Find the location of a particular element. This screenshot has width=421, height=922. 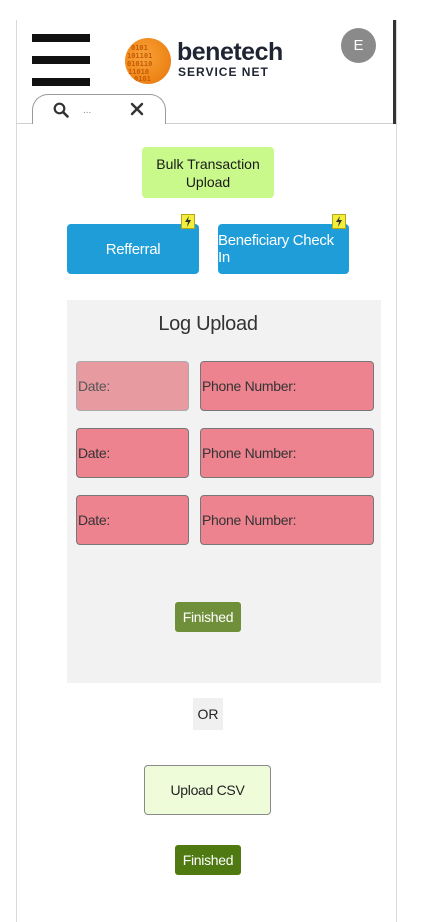

csv-finished-button: Finished is located at coordinates (208, 860).